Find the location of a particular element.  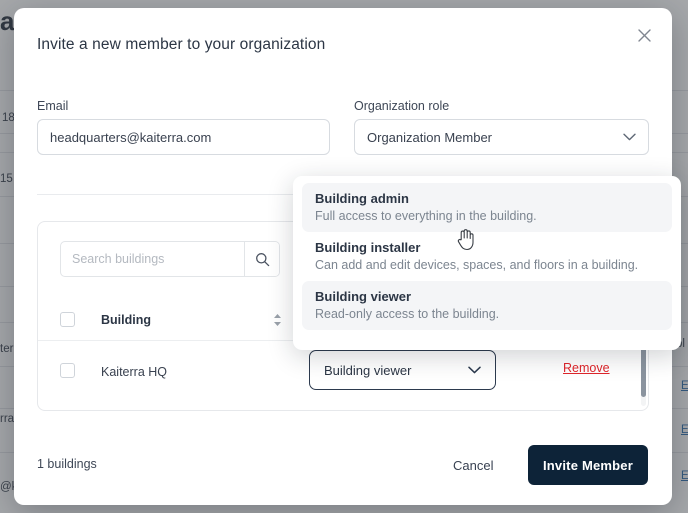

search-buildings-field is located at coordinates (170, 259).